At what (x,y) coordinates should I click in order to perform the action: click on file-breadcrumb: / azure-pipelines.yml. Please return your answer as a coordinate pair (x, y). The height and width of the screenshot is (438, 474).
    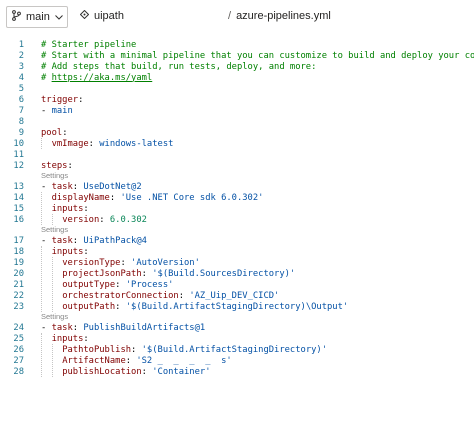
    Looking at the image, I should click on (279, 16).